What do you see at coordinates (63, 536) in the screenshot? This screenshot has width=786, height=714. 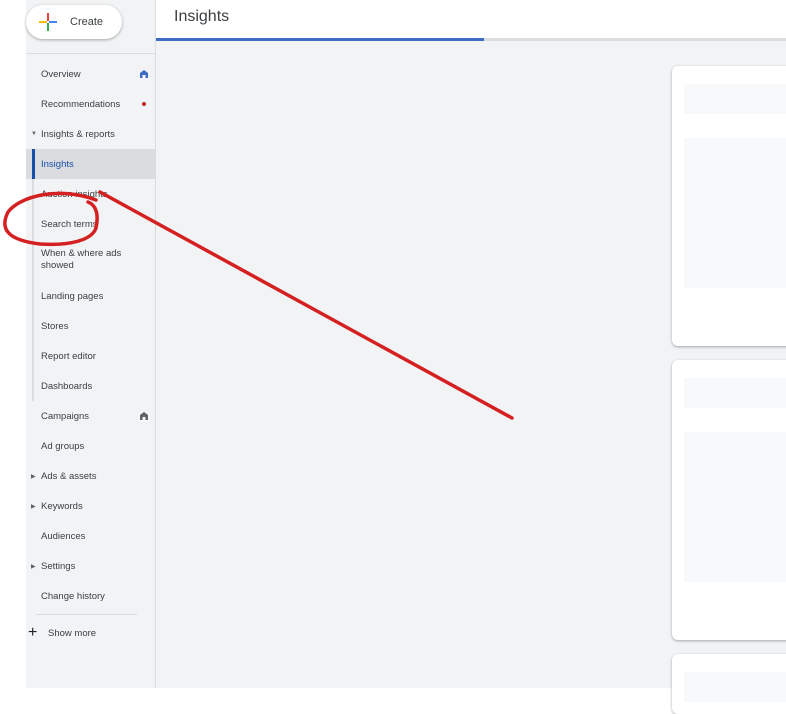 I see `sidebar-item-label: Audiences` at bounding box center [63, 536].